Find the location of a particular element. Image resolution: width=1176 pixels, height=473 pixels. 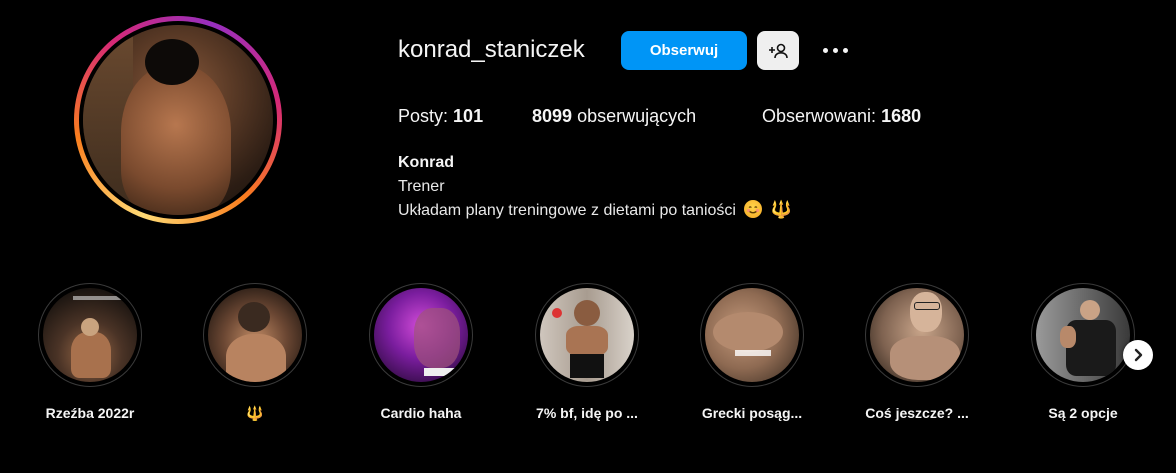

posts-label: Posty: is located at coordinates (423, 116).